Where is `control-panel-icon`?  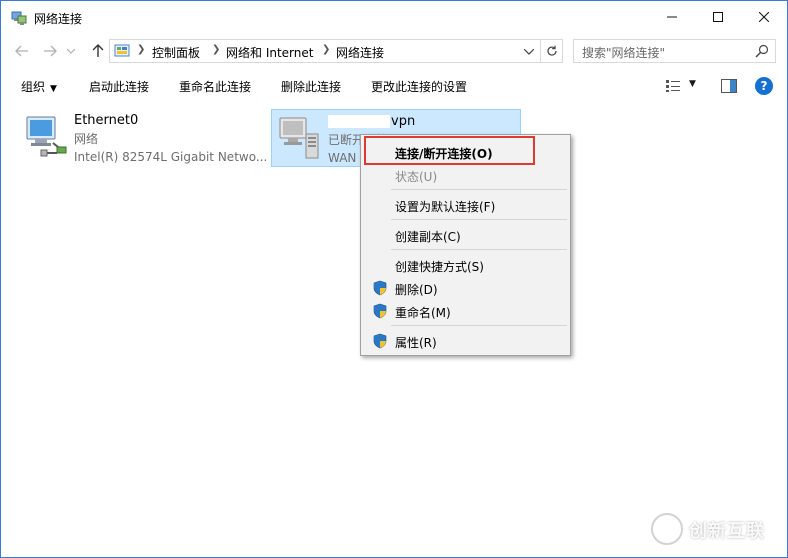 control-panel-icon is located at coordinates (122, 50).